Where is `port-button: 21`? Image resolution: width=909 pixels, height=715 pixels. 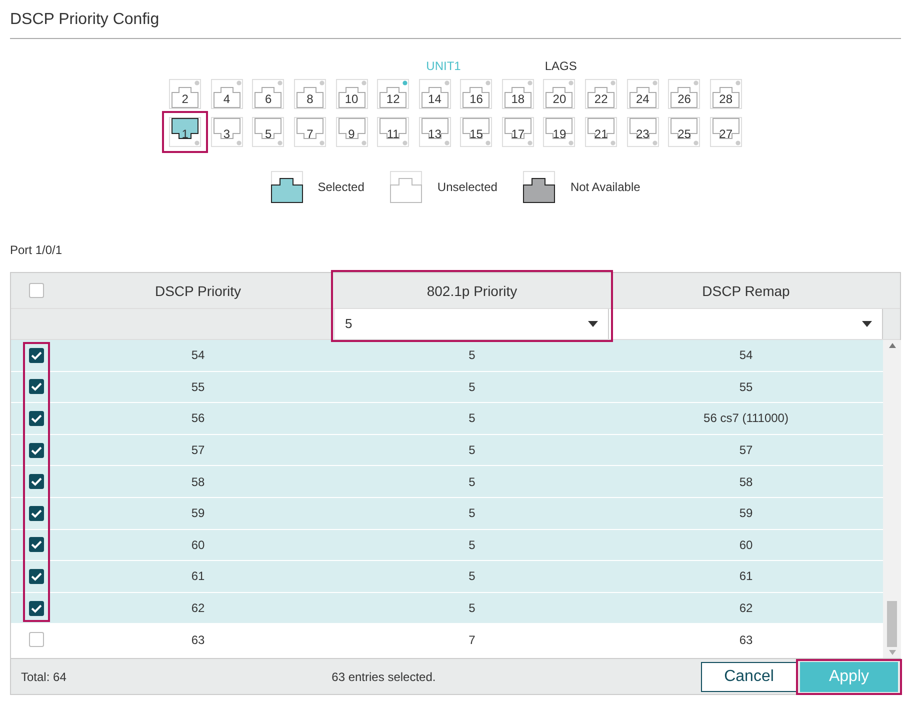 port-button: 21 is located at coordinates (601, 132).